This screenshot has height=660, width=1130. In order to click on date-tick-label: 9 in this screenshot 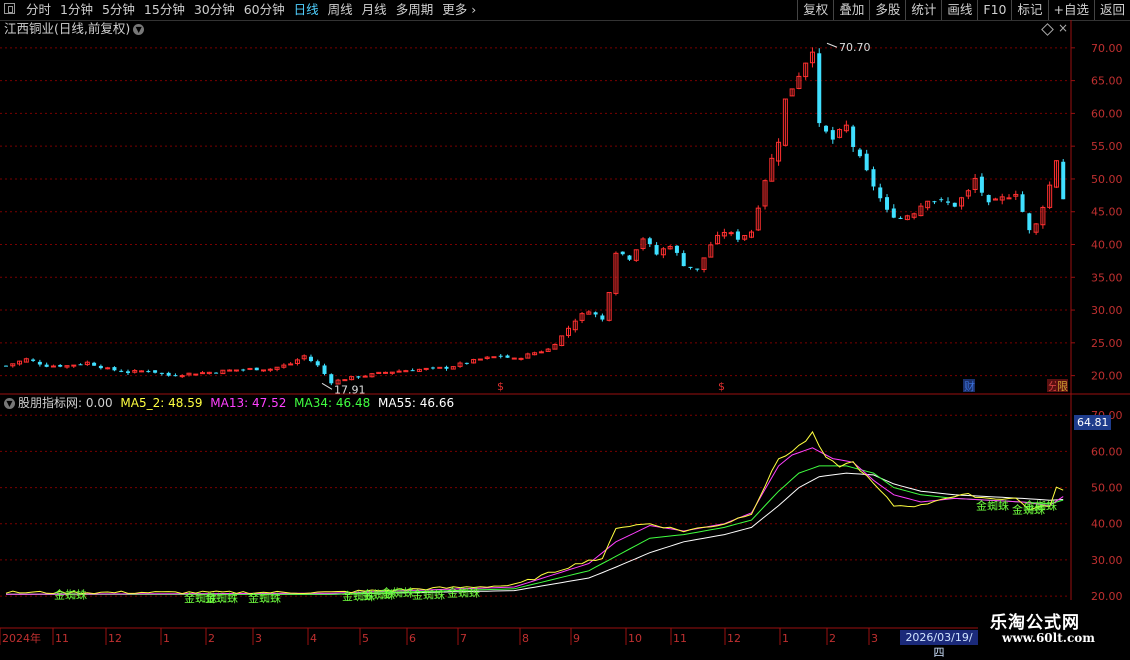, I will do `click(576, 638)`.